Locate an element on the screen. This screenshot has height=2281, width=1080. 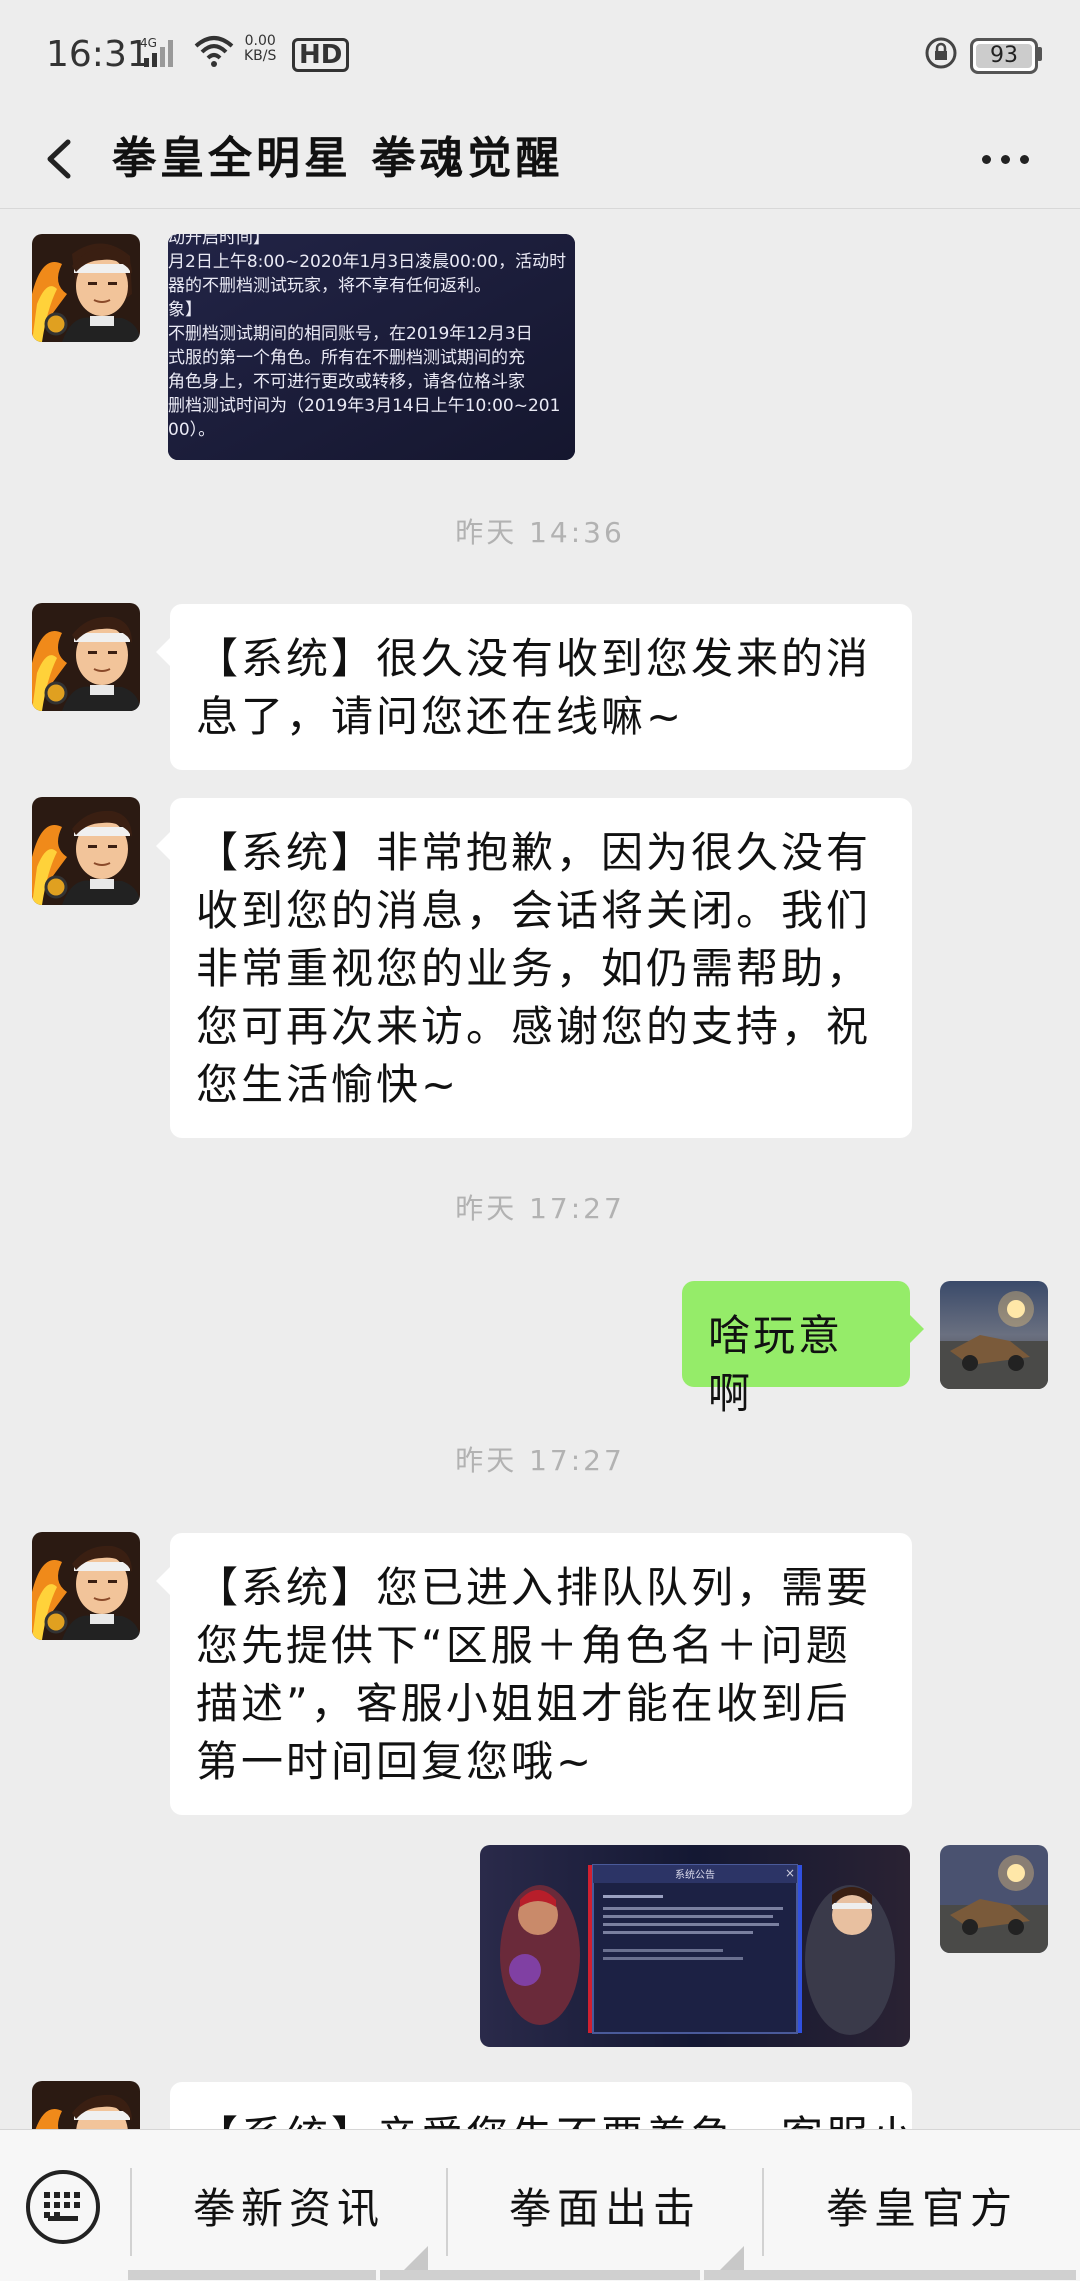
battery-level: 93 is located at coordinates (1004, 55).